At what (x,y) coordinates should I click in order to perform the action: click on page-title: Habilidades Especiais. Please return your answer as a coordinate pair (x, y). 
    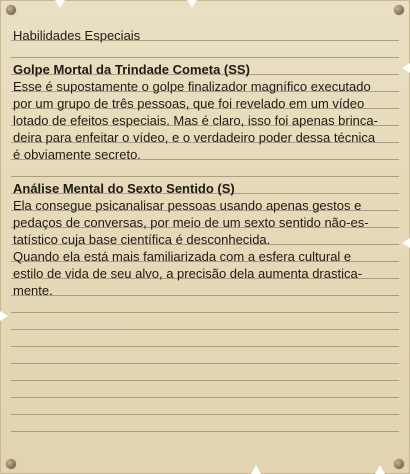
    Looking at the image, I should click on (77, 35).